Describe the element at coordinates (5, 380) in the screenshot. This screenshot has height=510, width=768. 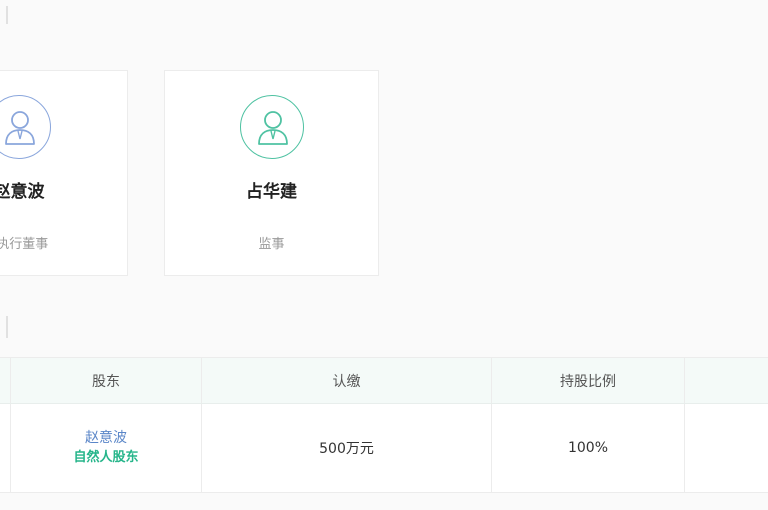
I see `header-cell-index` at that location.